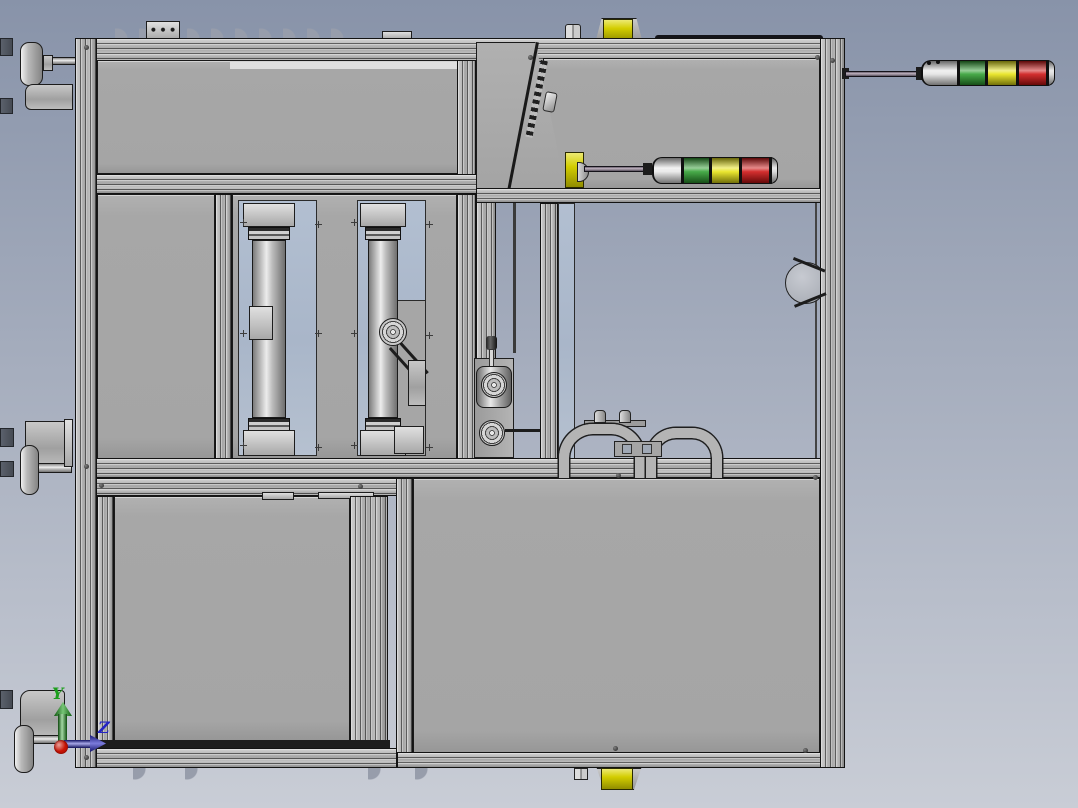 The height and width of the screenshot is (808, 1078). Describe the element at coordinates (261, 323) in the screenshot. I see `slide-carriage-block` at that location.